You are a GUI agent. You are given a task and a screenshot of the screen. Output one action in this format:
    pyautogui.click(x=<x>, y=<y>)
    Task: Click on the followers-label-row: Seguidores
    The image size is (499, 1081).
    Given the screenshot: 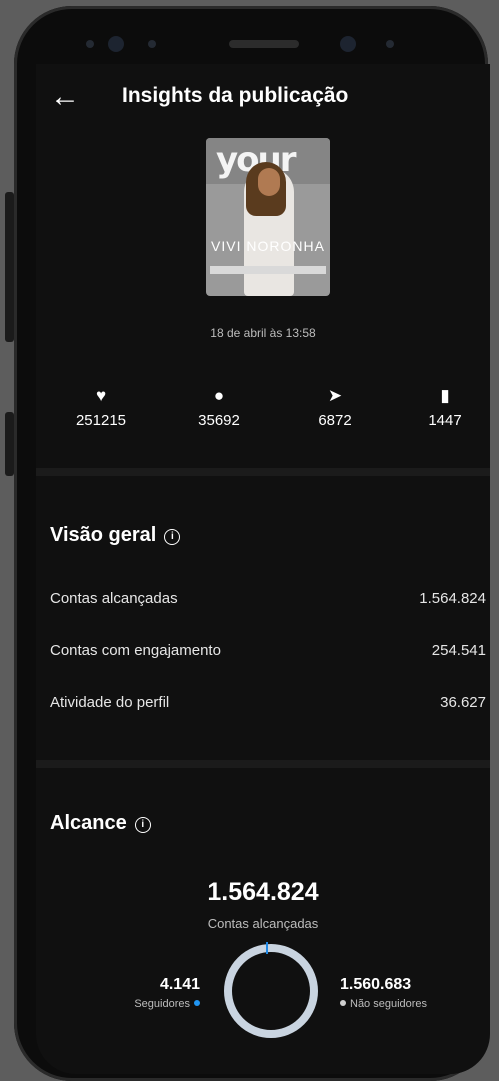 What is the action you would take?
    pyautogui.click(x=148, y=1004)
    